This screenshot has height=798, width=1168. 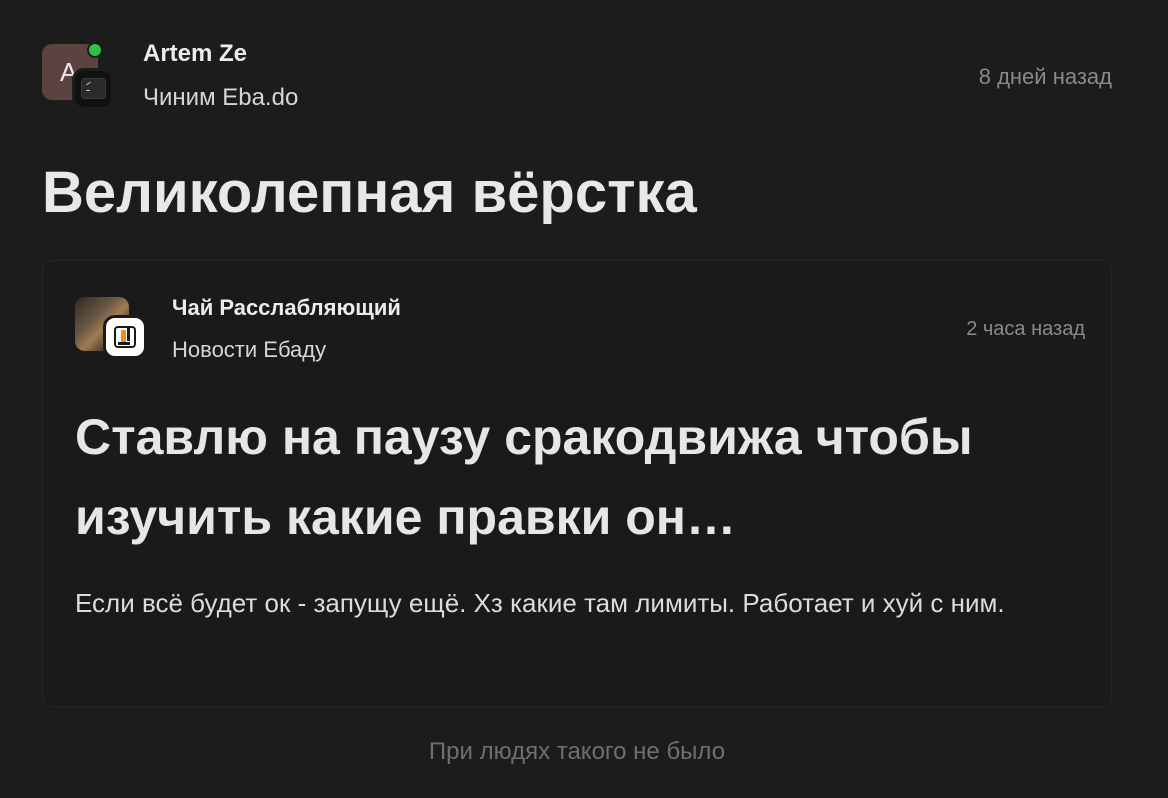 What do you see at coordinates (577, 193) in the screenshot?
I see `post-title: Великолепная вёрстка` at bounding box center [577, 193].